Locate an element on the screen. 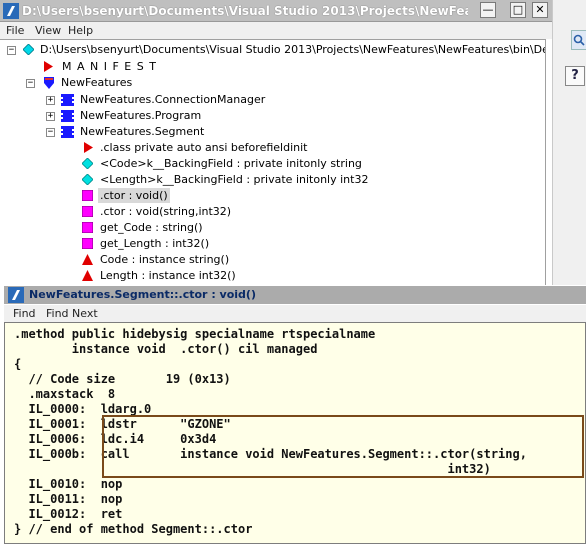 This screenshot has width=586, height=544. code-line: IL_0011: nop is located at coordinates (68, 499).